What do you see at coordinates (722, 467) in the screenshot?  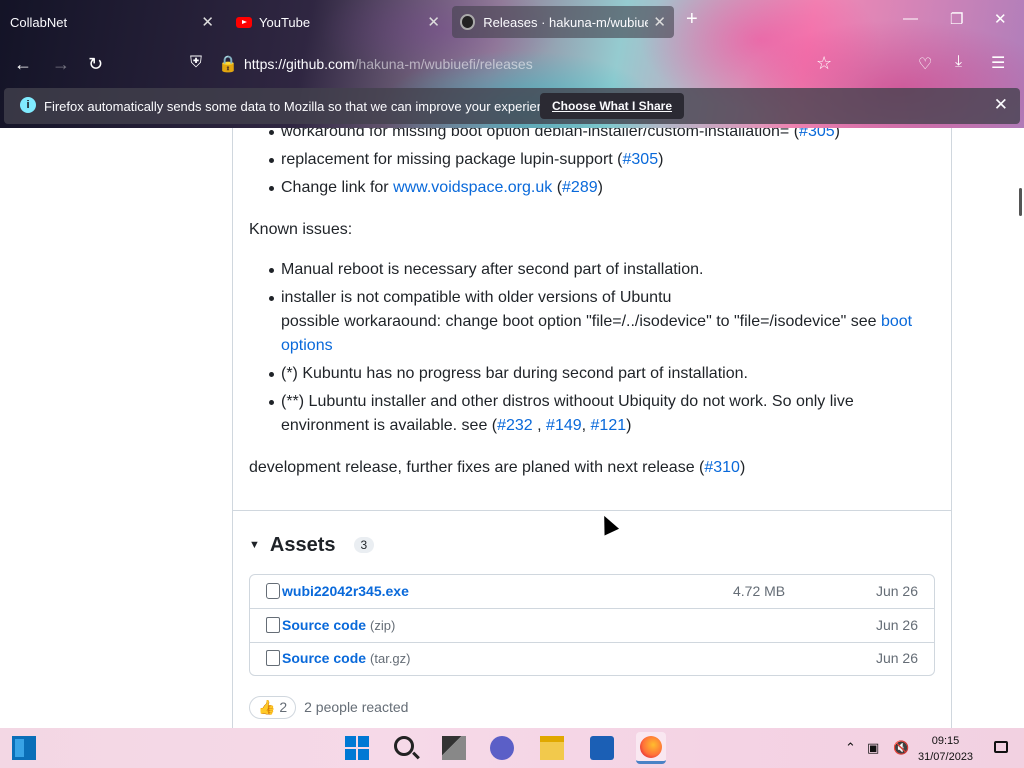 I see `issue-link: #310` at bounding box center [722, 467].